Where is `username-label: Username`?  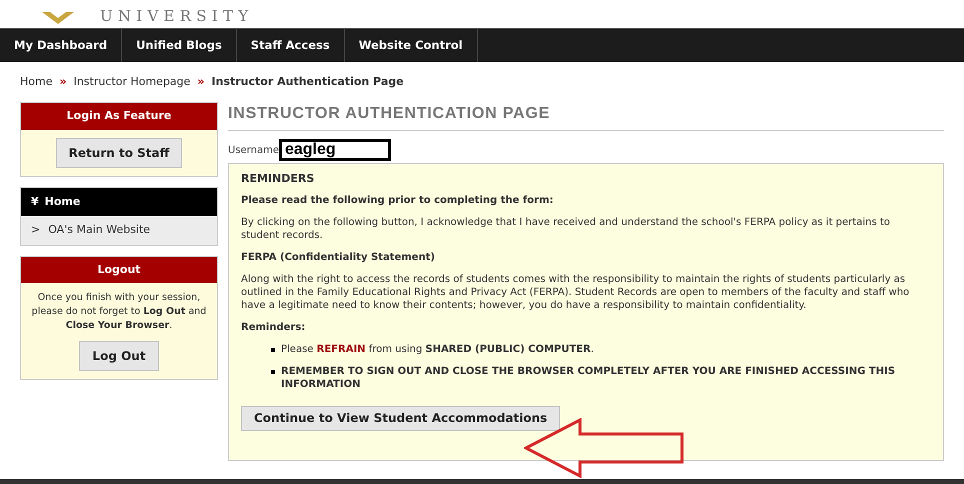 username-label: Username is located at coordinates (253, 151).